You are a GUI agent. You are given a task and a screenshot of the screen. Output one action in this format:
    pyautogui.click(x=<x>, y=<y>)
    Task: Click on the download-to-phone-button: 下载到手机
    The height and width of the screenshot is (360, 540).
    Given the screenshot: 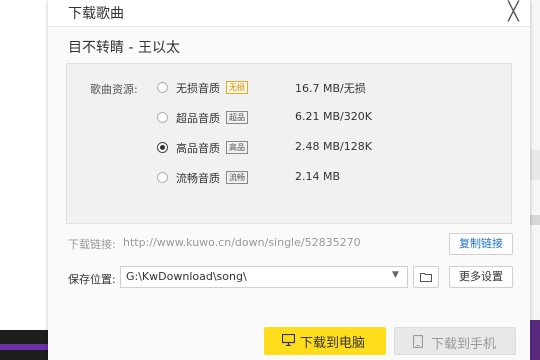 What is the action you would take?
    pyautogui.click(x=455, y=341)
    